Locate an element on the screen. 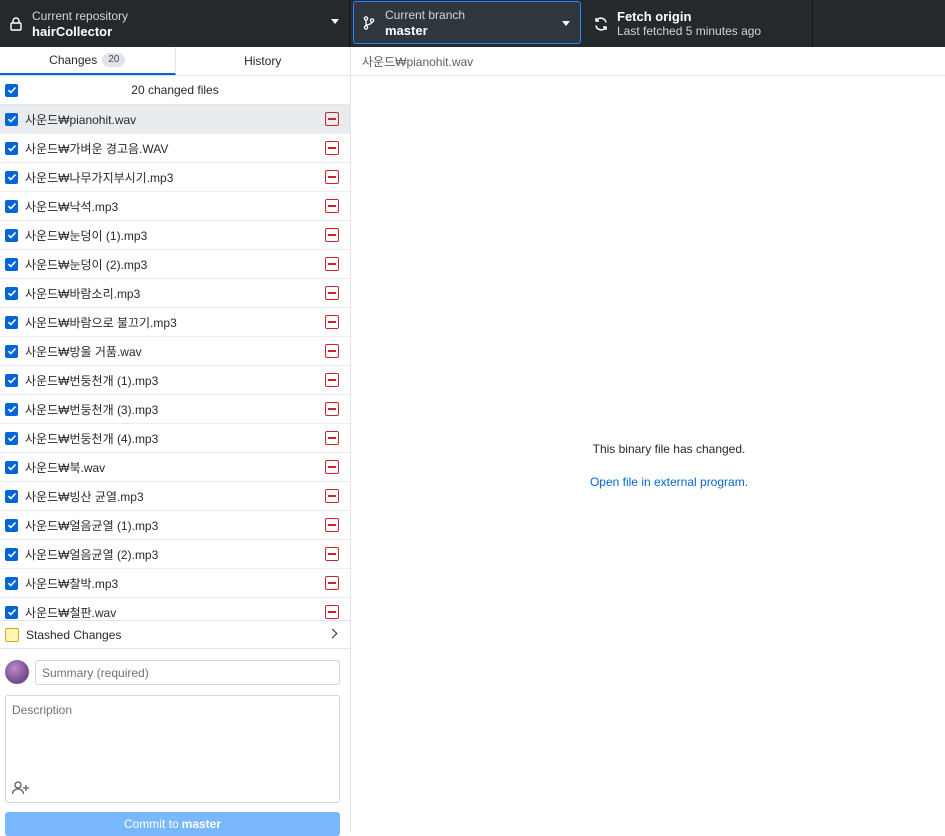 The height and width of the screenshot is (836, 945). branch-name: master is located at coordinates (406, 30).